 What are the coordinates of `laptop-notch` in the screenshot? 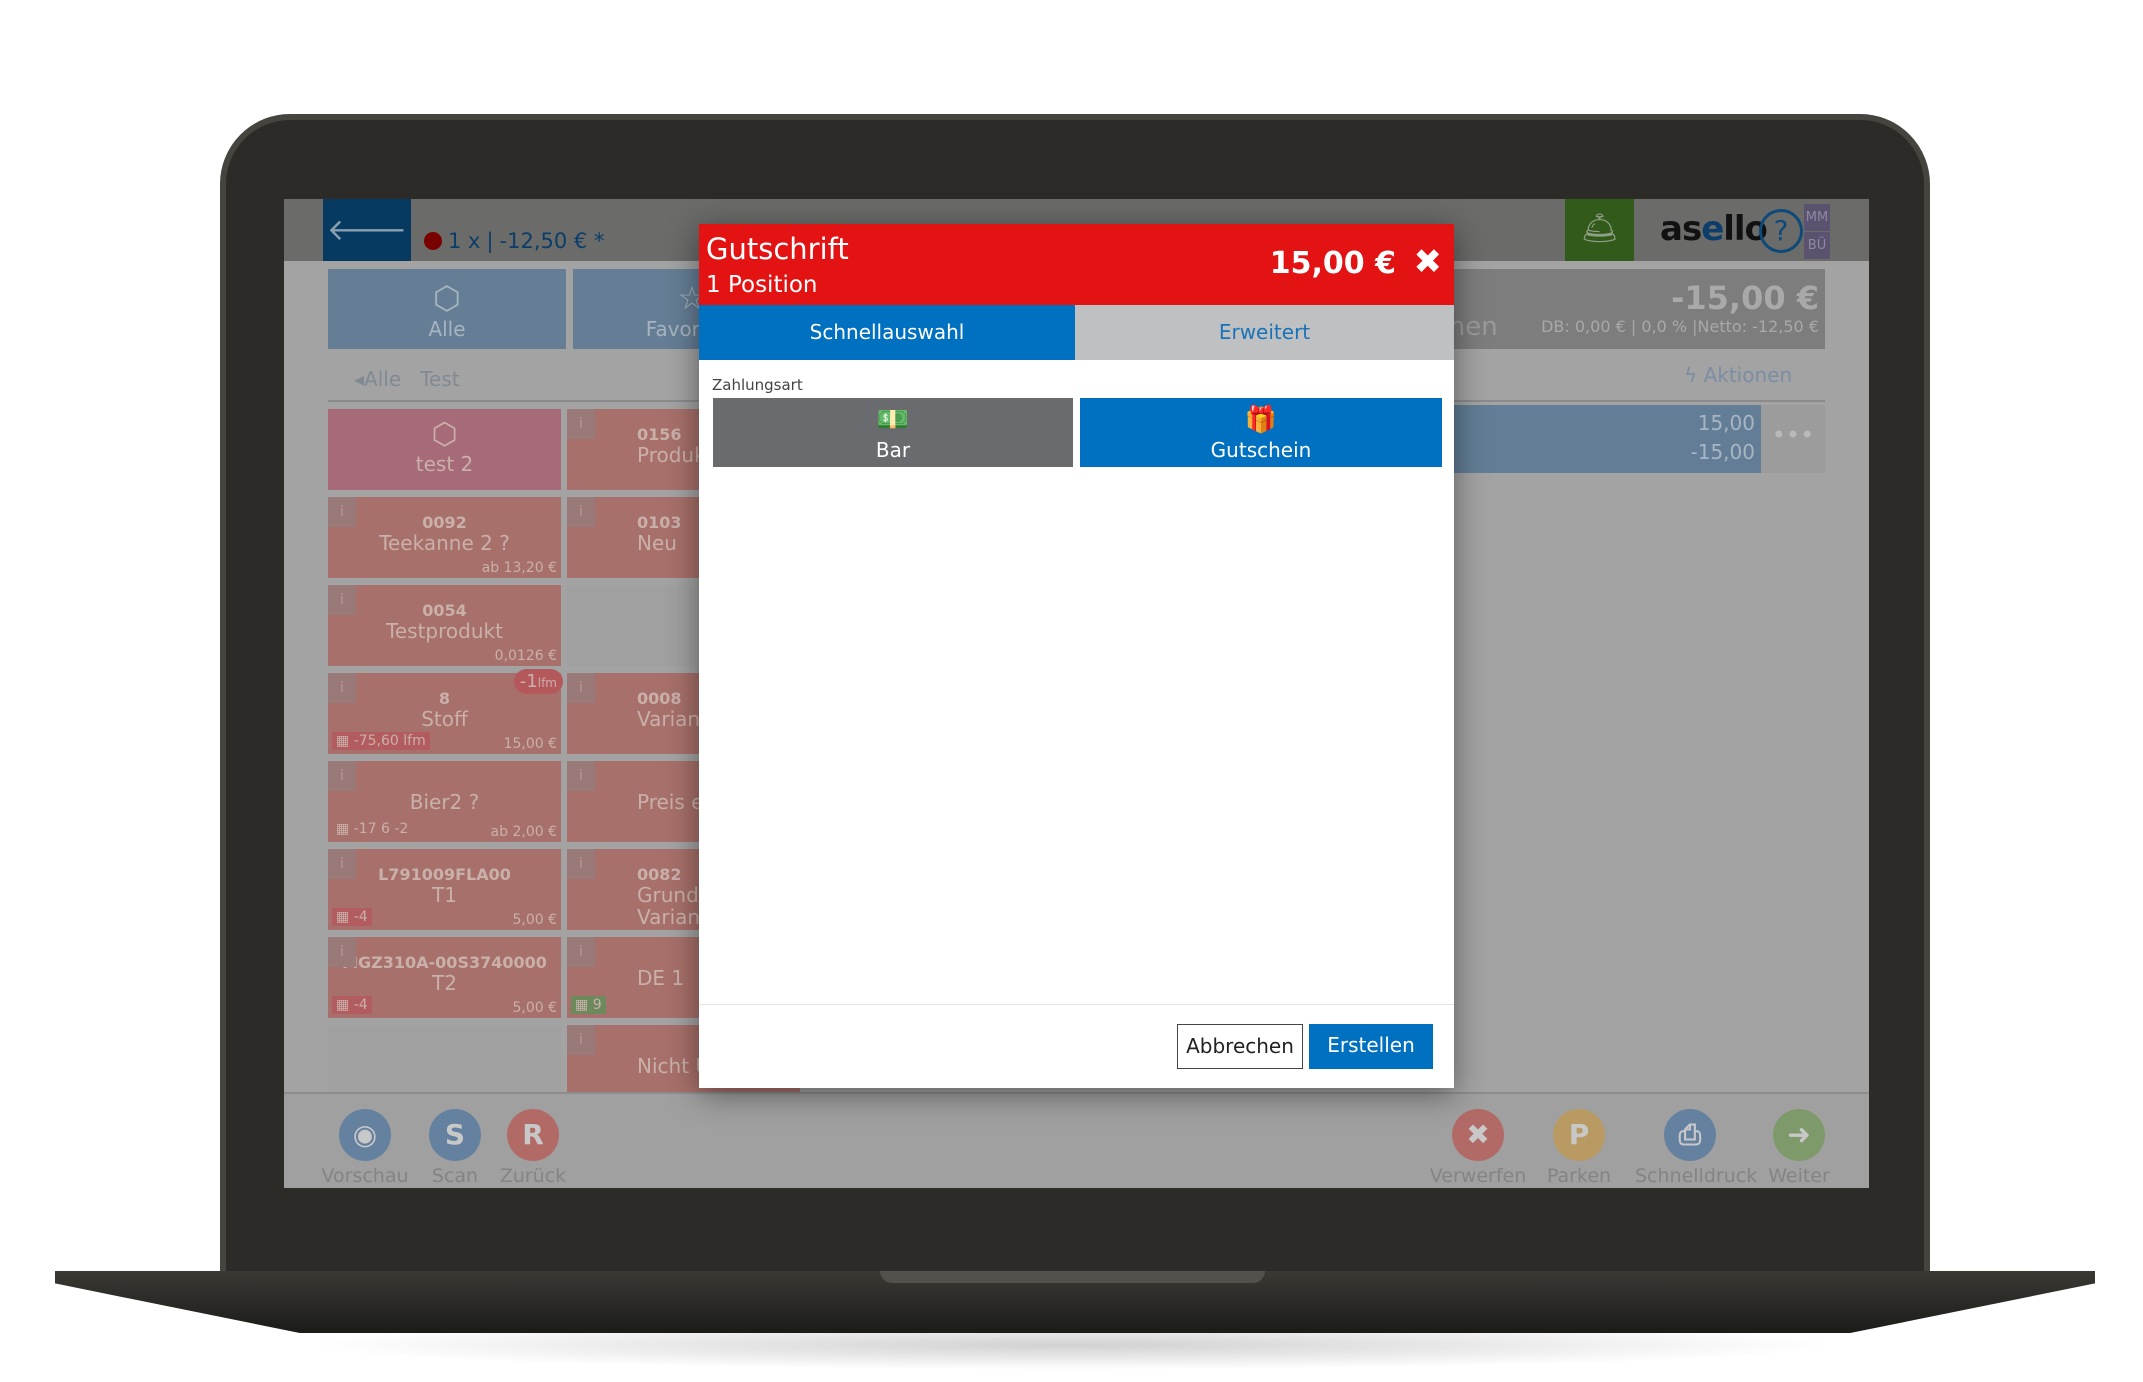 It's located at (1072, 1277).